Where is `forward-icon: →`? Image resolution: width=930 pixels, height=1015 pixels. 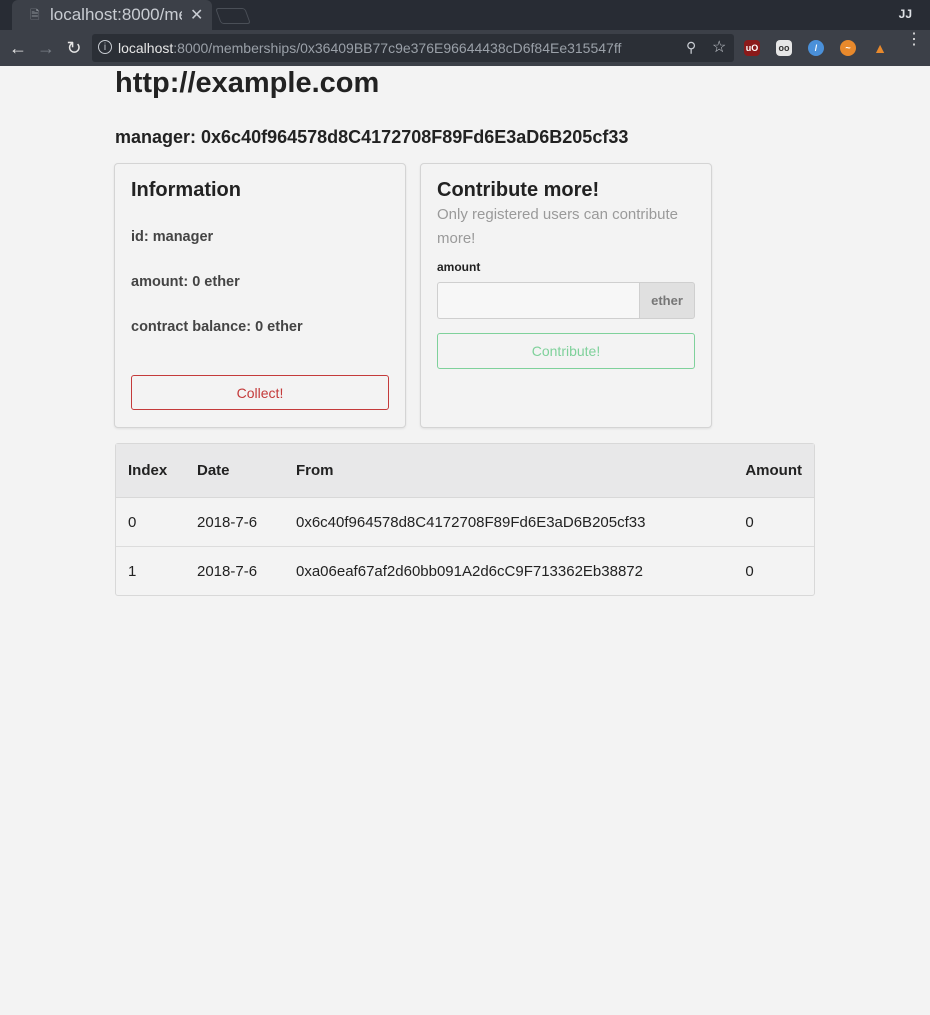
forward-icon: → is located at coordinates (46, 48).